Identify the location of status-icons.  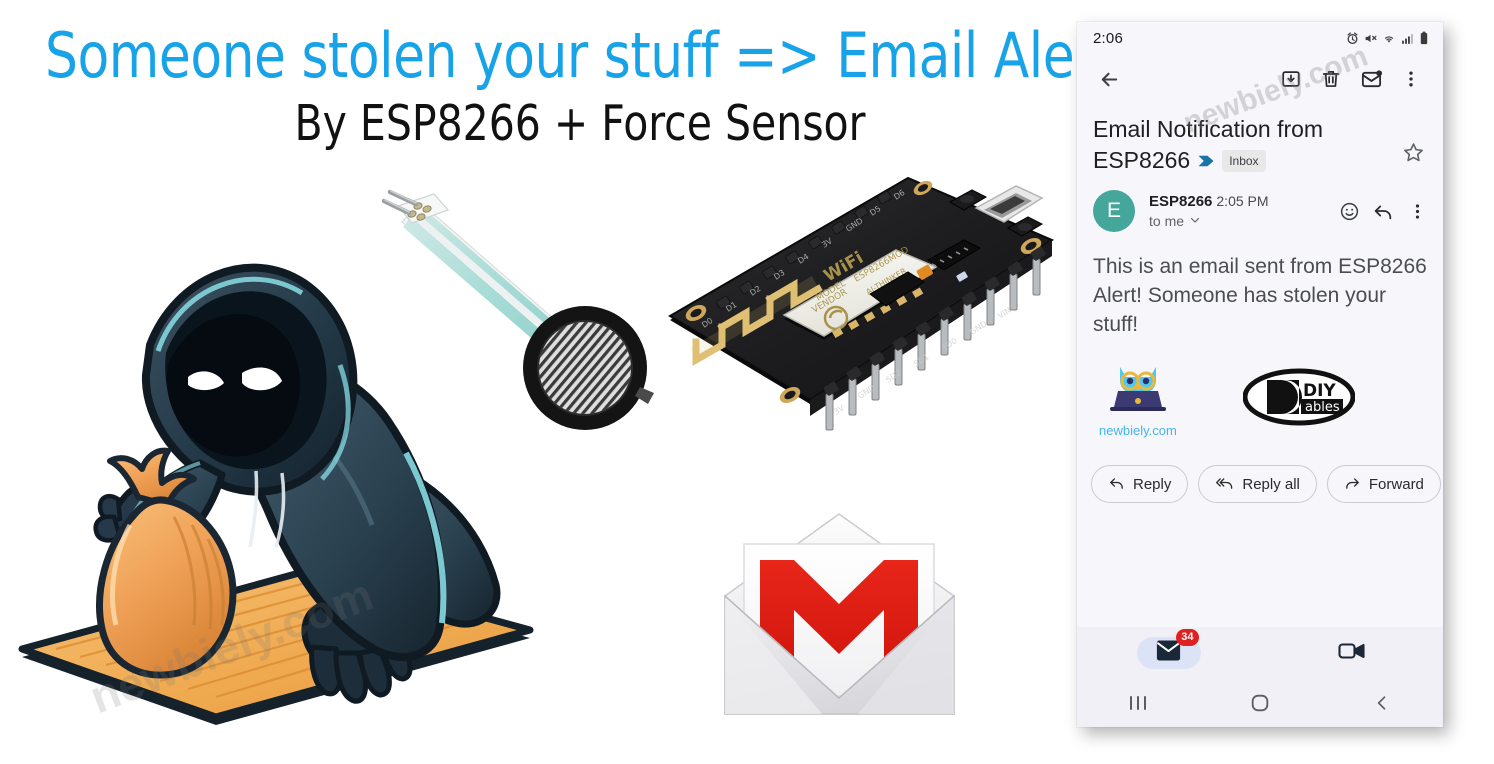
(1387, 38).